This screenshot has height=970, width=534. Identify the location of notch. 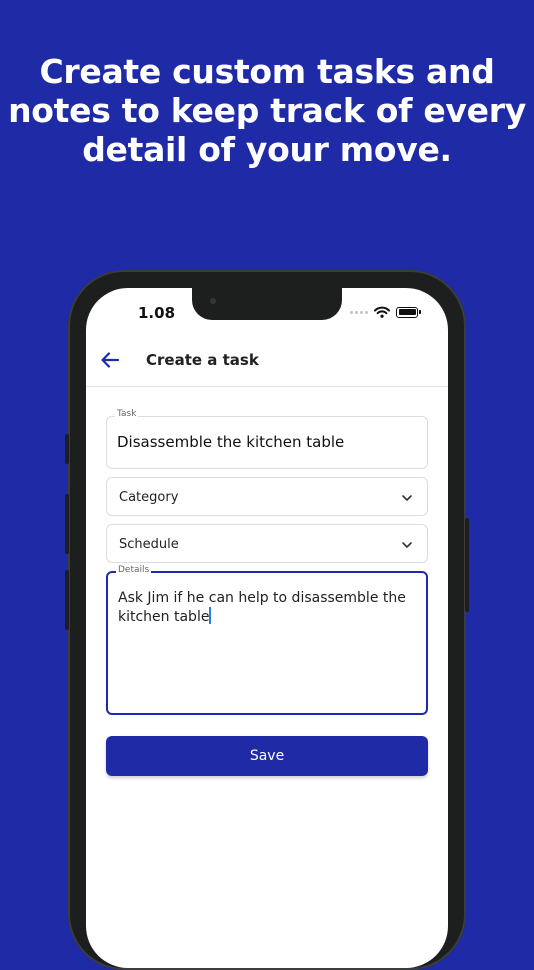
(267, 304).